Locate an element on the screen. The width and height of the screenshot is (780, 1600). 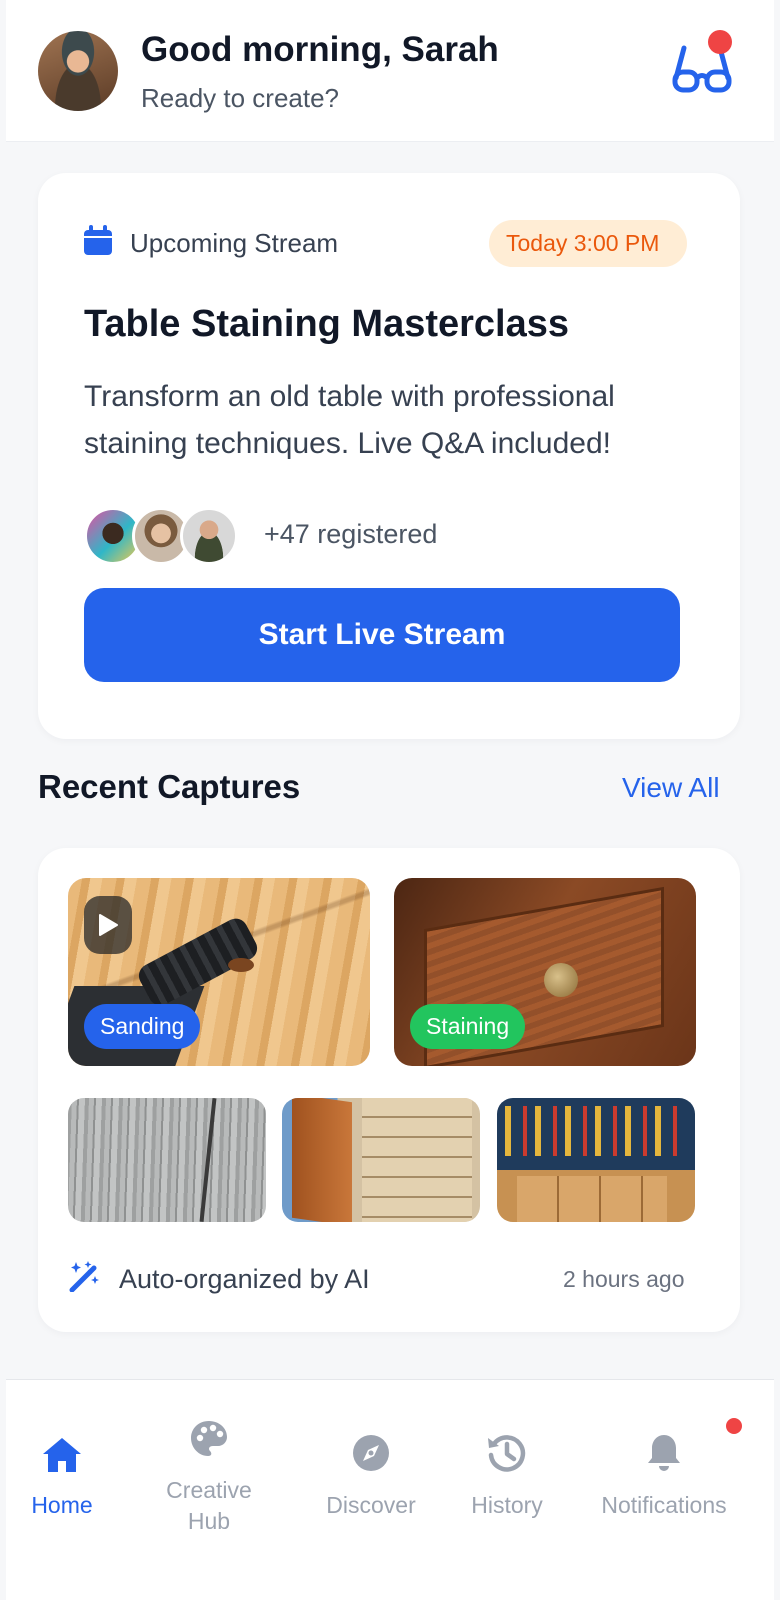
play-button is located at coordinates (108, 925).